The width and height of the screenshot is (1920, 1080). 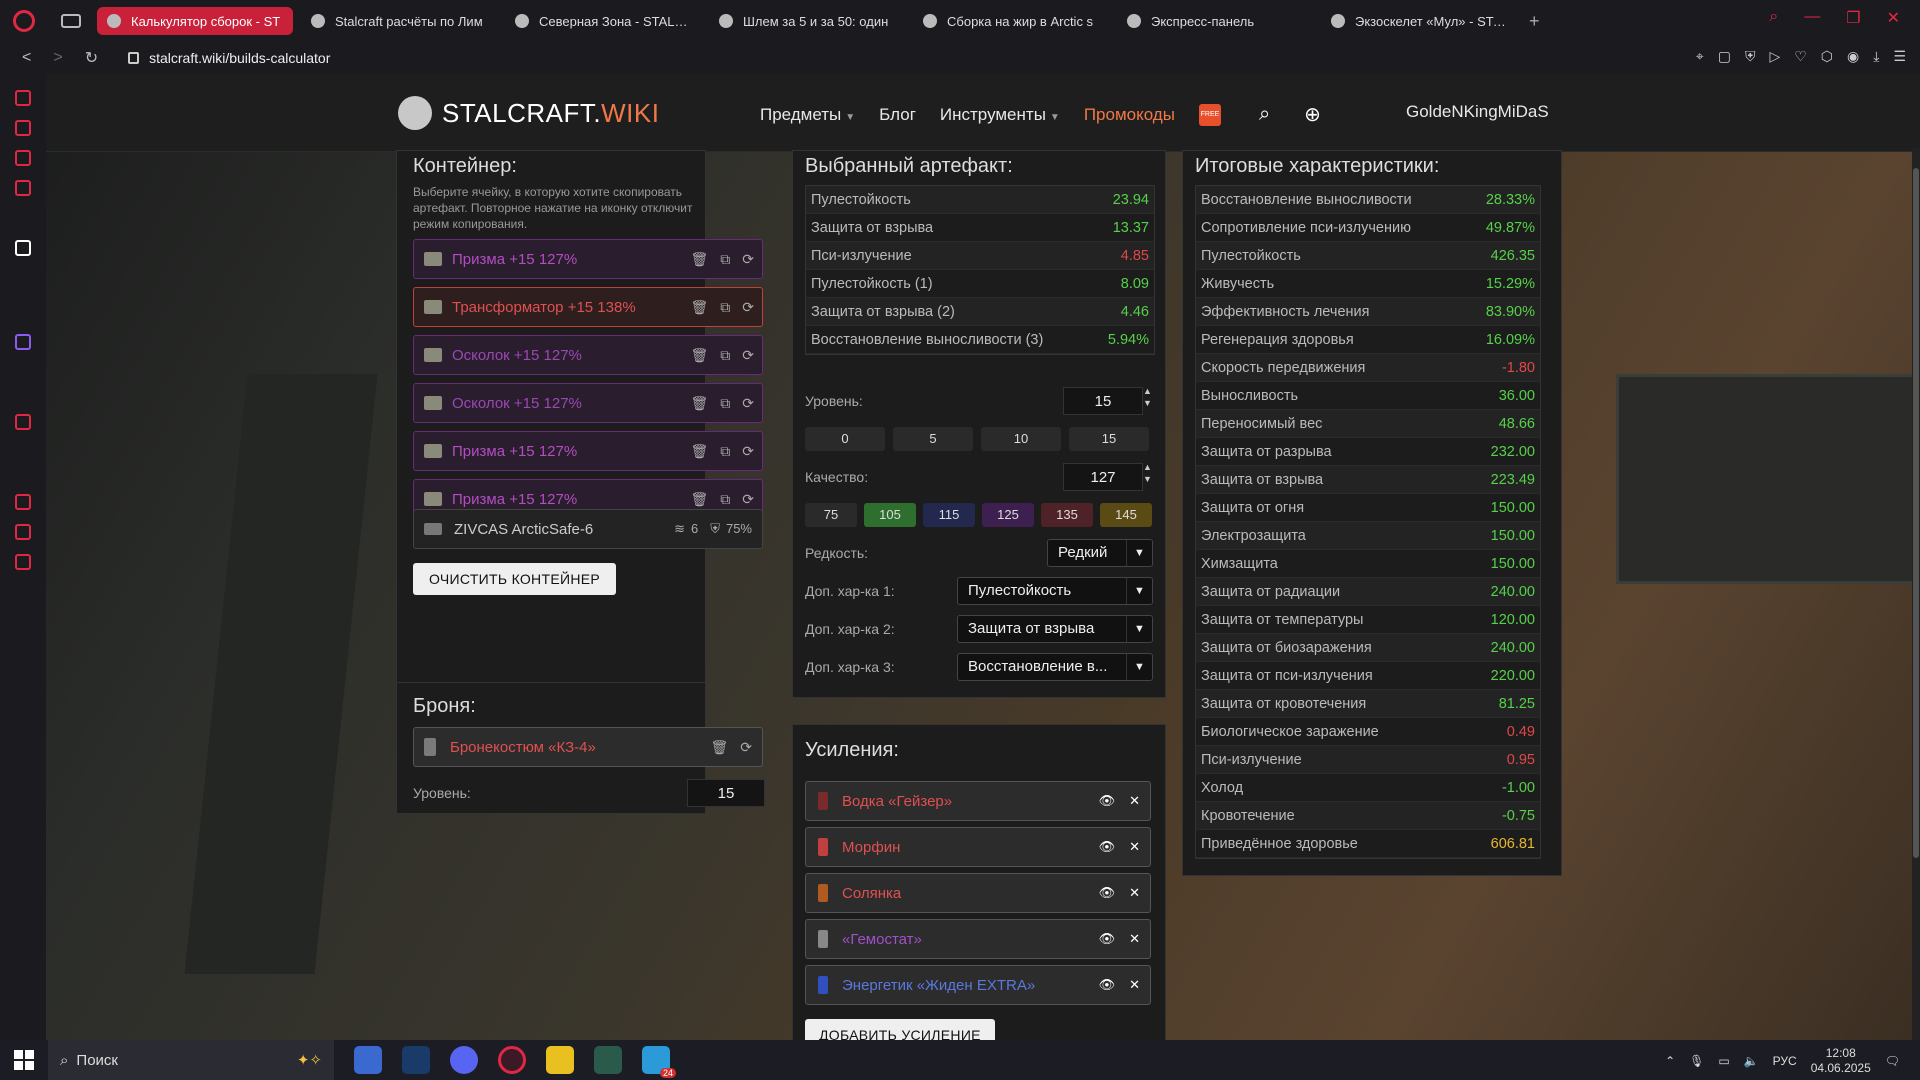 What do you see at coordinates (1785, 1061) in the screenshot?
I see `language-indicator: РУС` at bounding box center [1785, 1061].